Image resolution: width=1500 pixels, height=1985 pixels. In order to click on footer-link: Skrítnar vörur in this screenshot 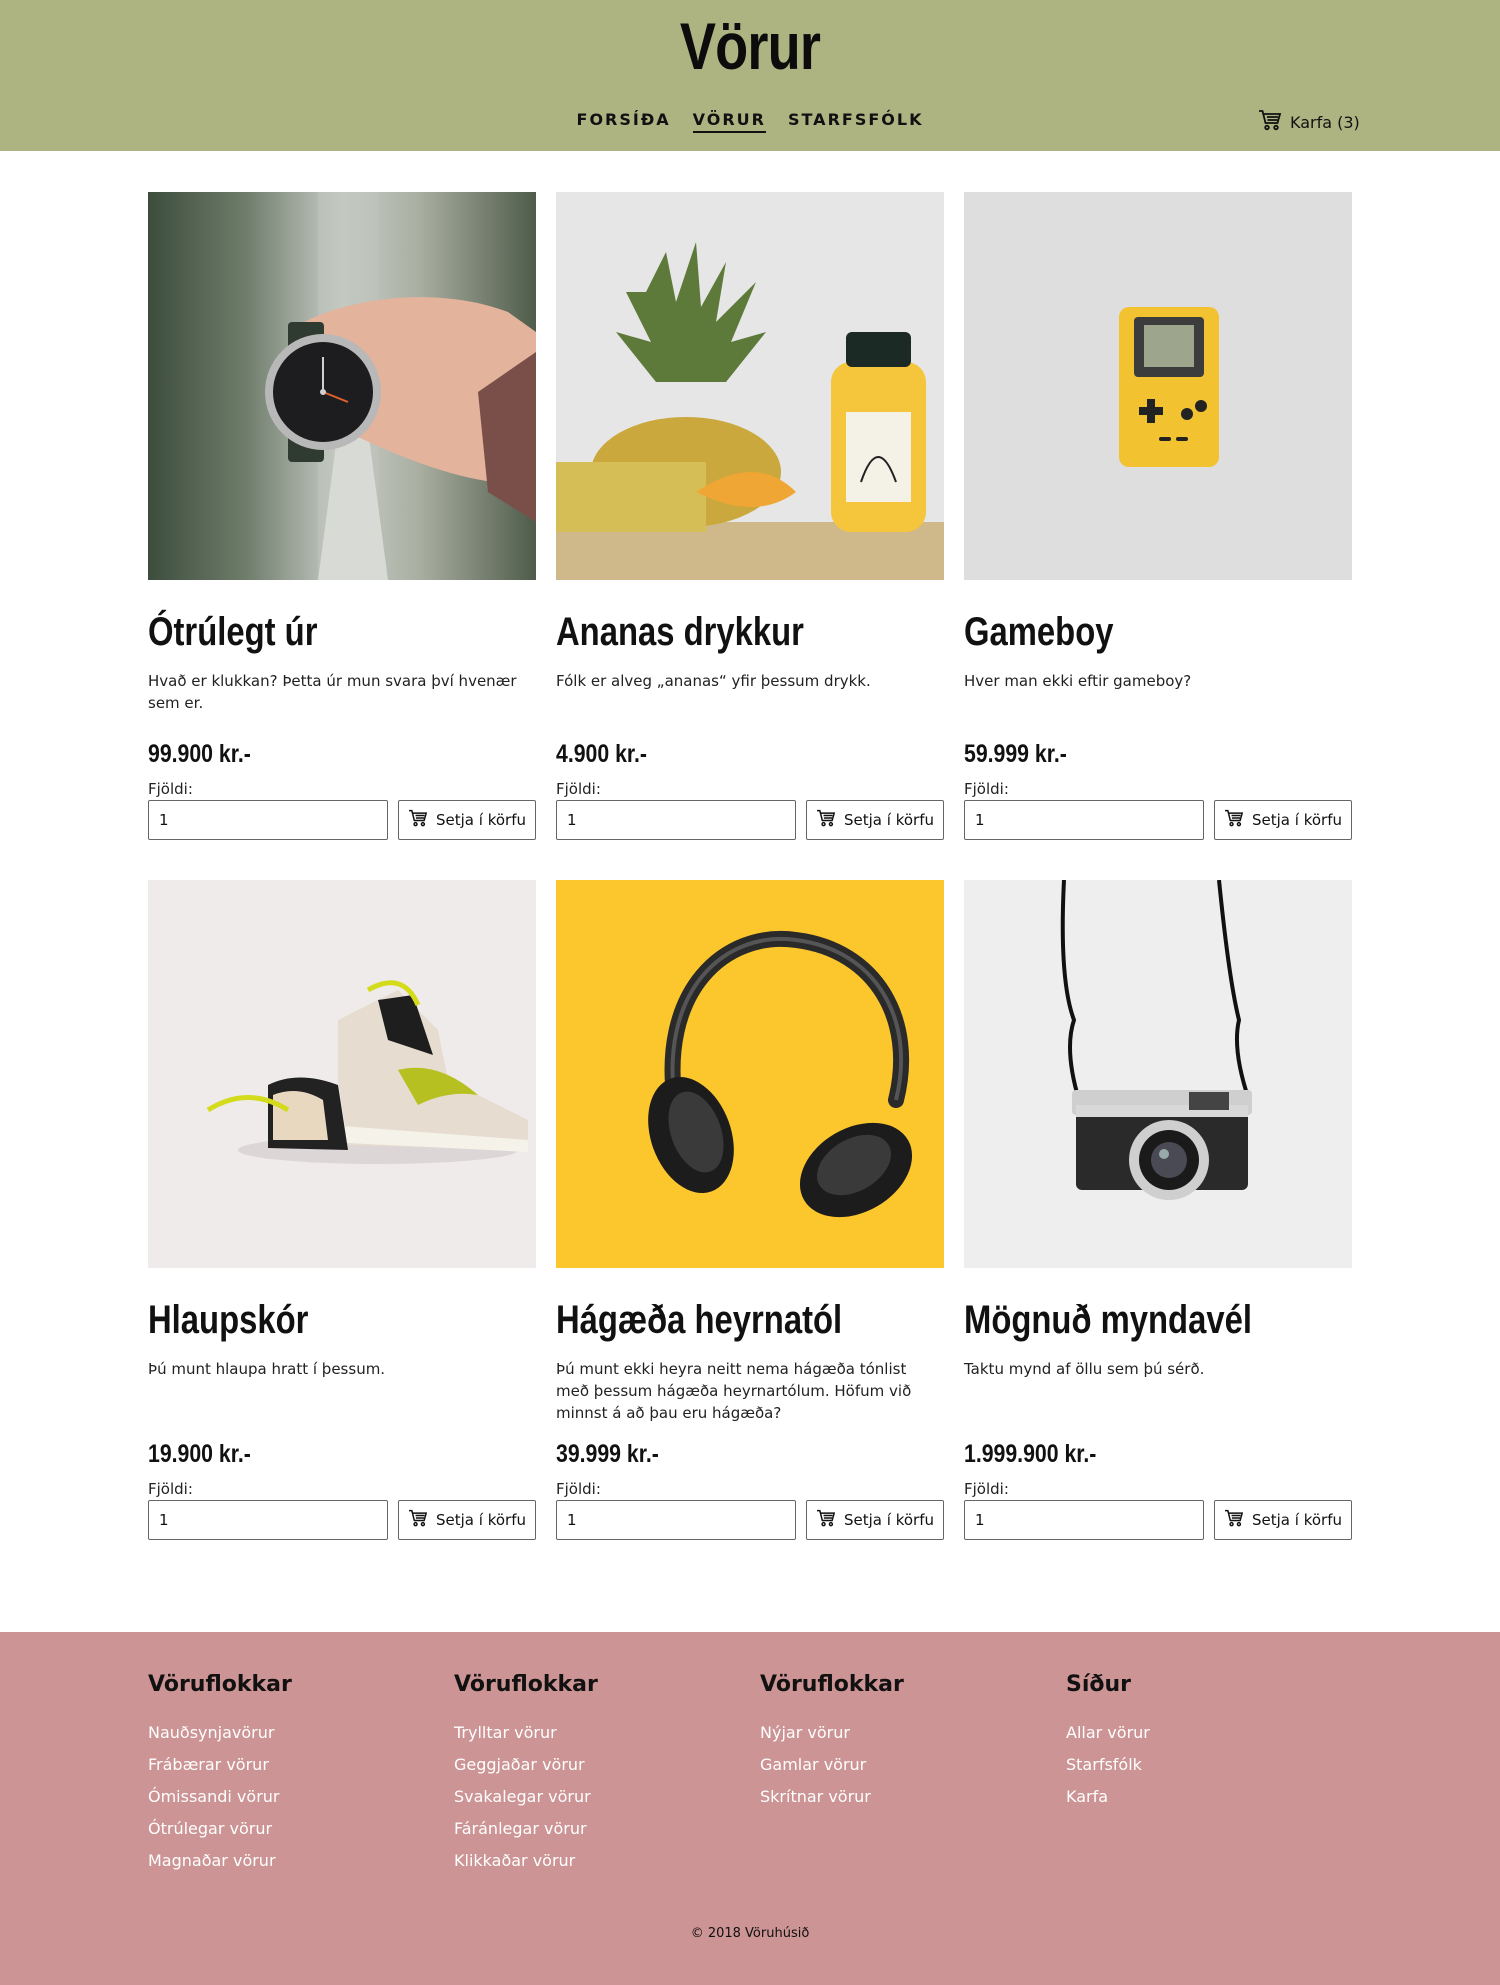, I will do `click(832, 1797)`.